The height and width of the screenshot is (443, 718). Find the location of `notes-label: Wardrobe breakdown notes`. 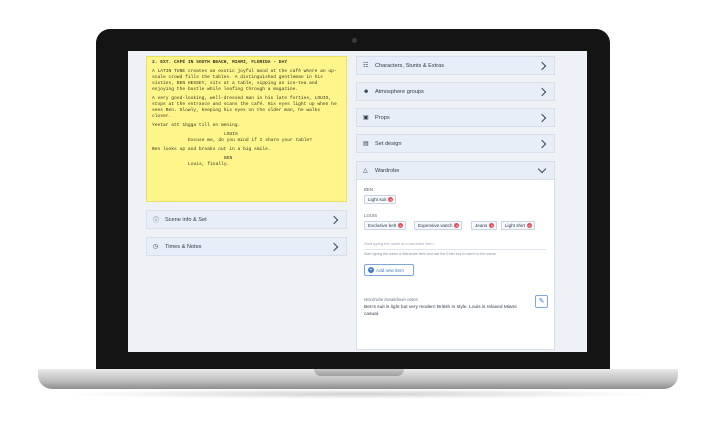

notes-label: Wardrobe breakdown notes is located at coordinates (391, 299).